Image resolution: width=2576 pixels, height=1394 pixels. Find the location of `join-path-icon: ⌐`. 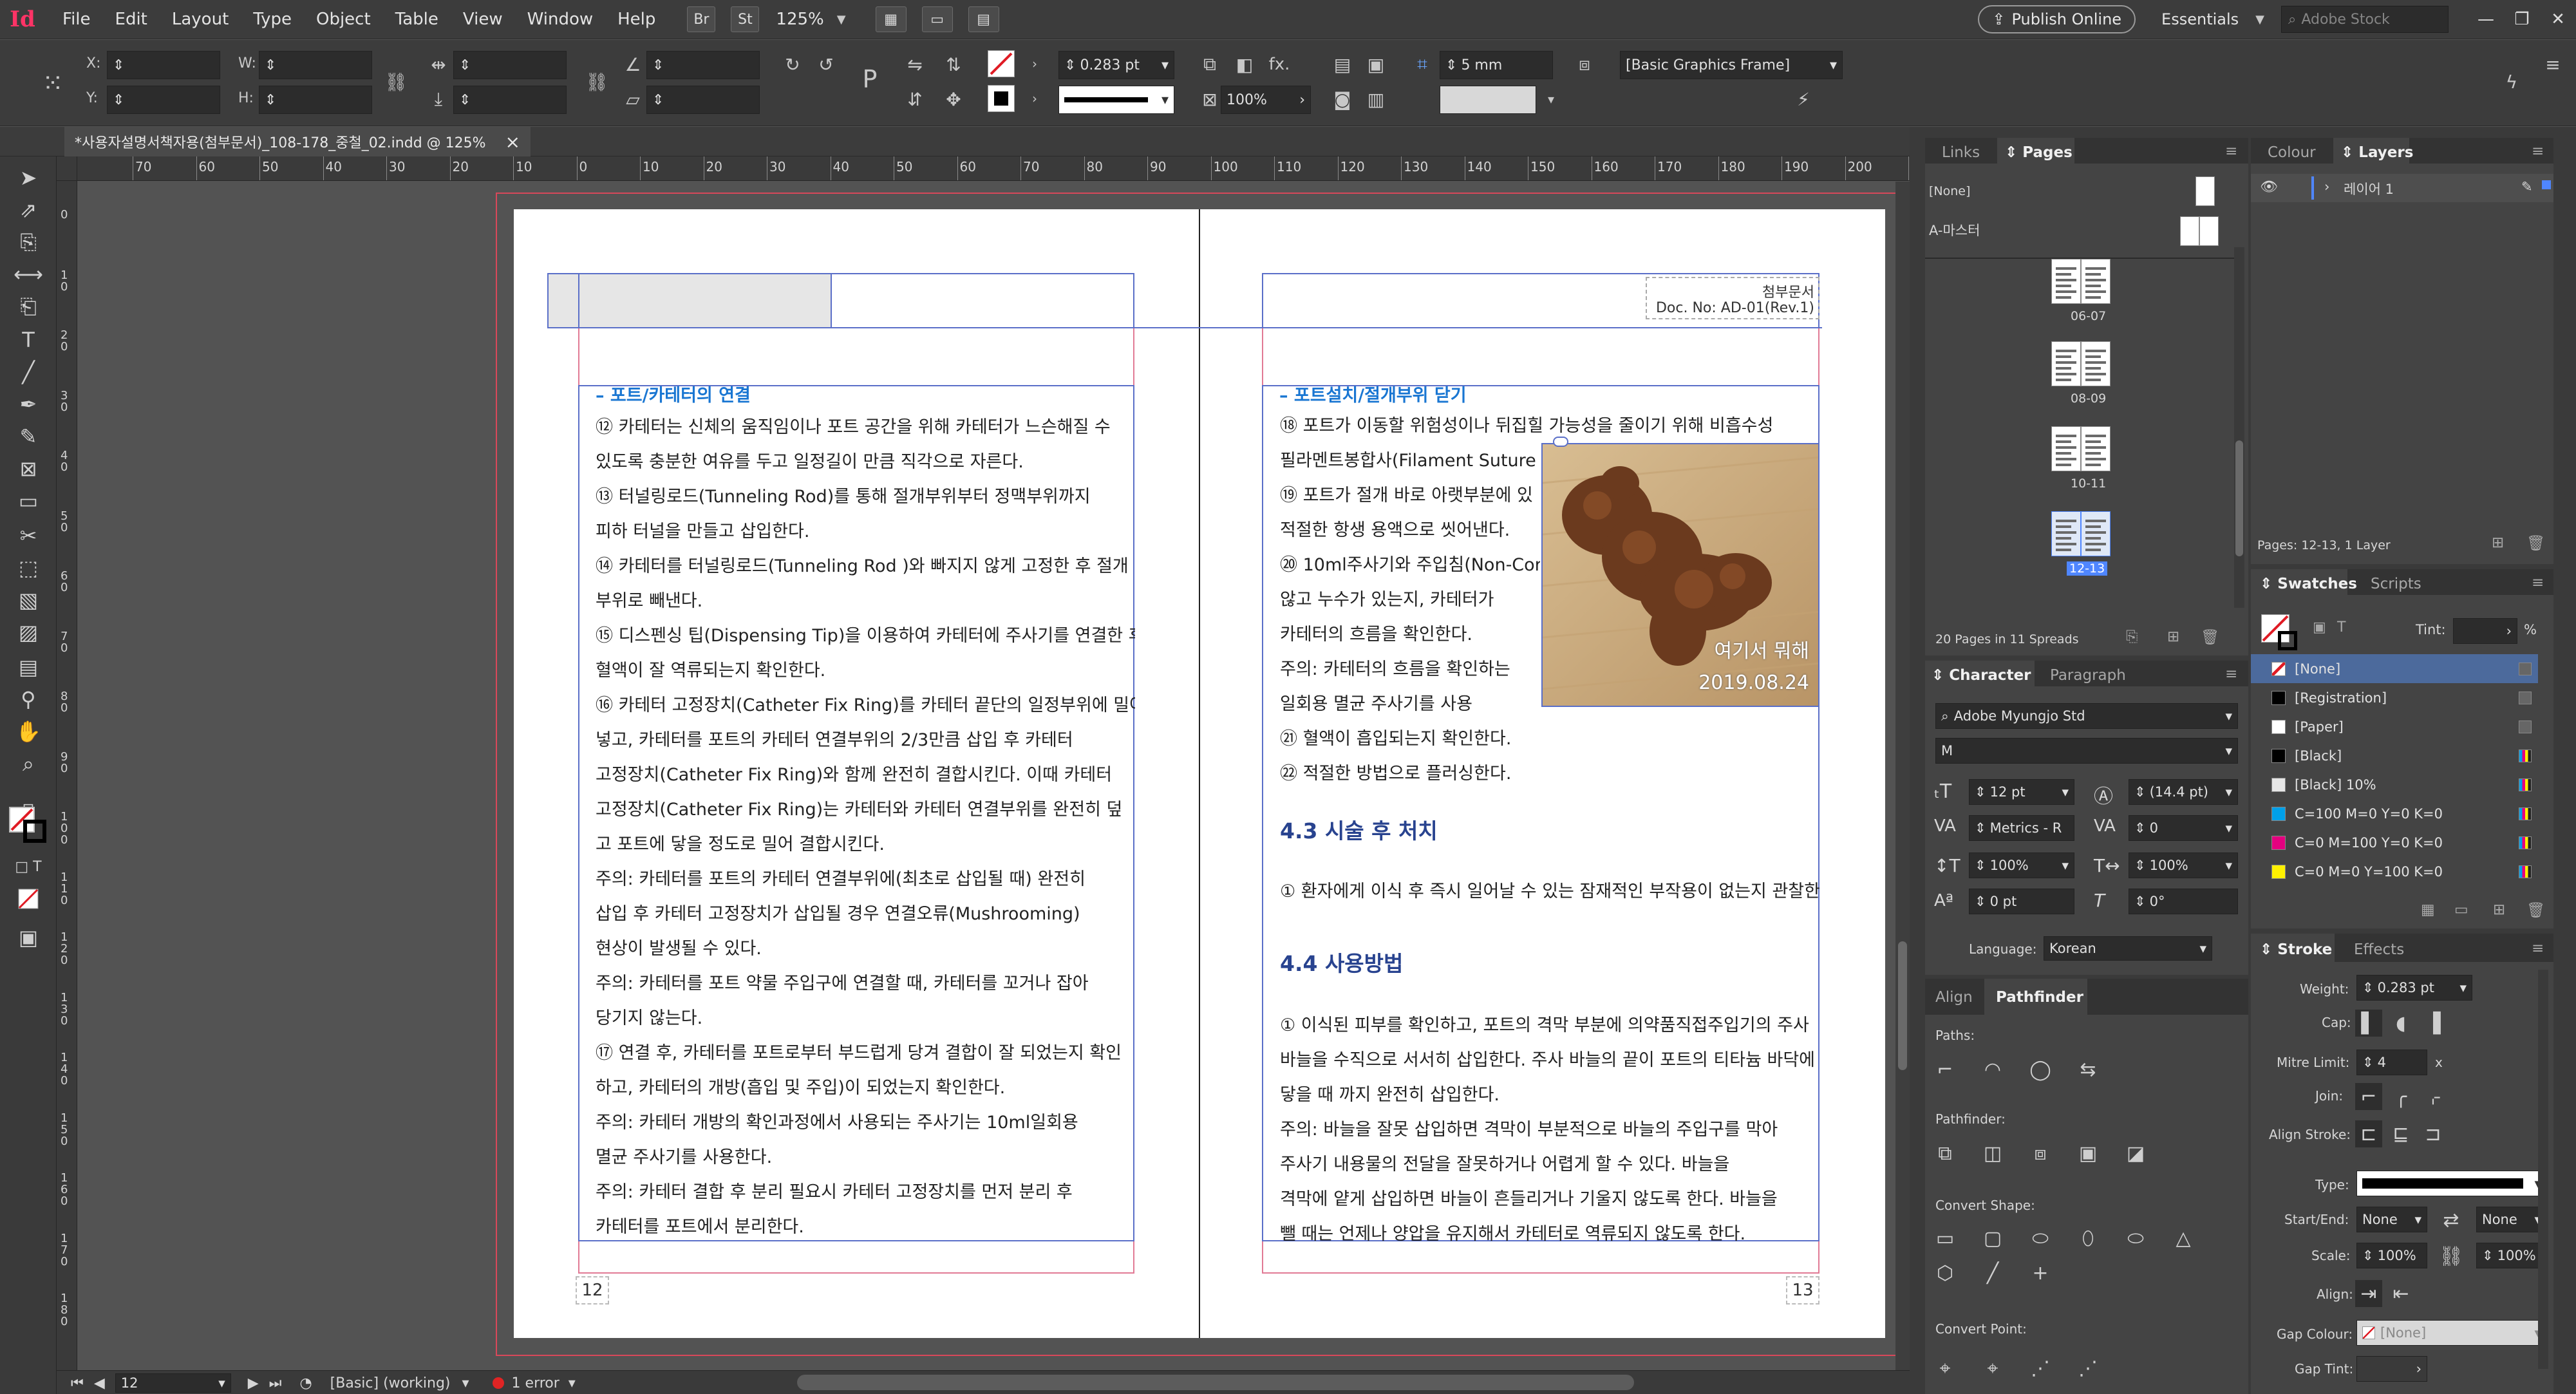

join-path-icon: ⌐ is located at coordinates (1945, 1069).